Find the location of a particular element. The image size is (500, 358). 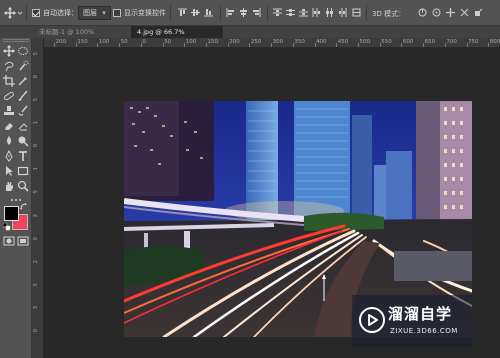

ruler-label: 300 is located at coordinates (278, 42).